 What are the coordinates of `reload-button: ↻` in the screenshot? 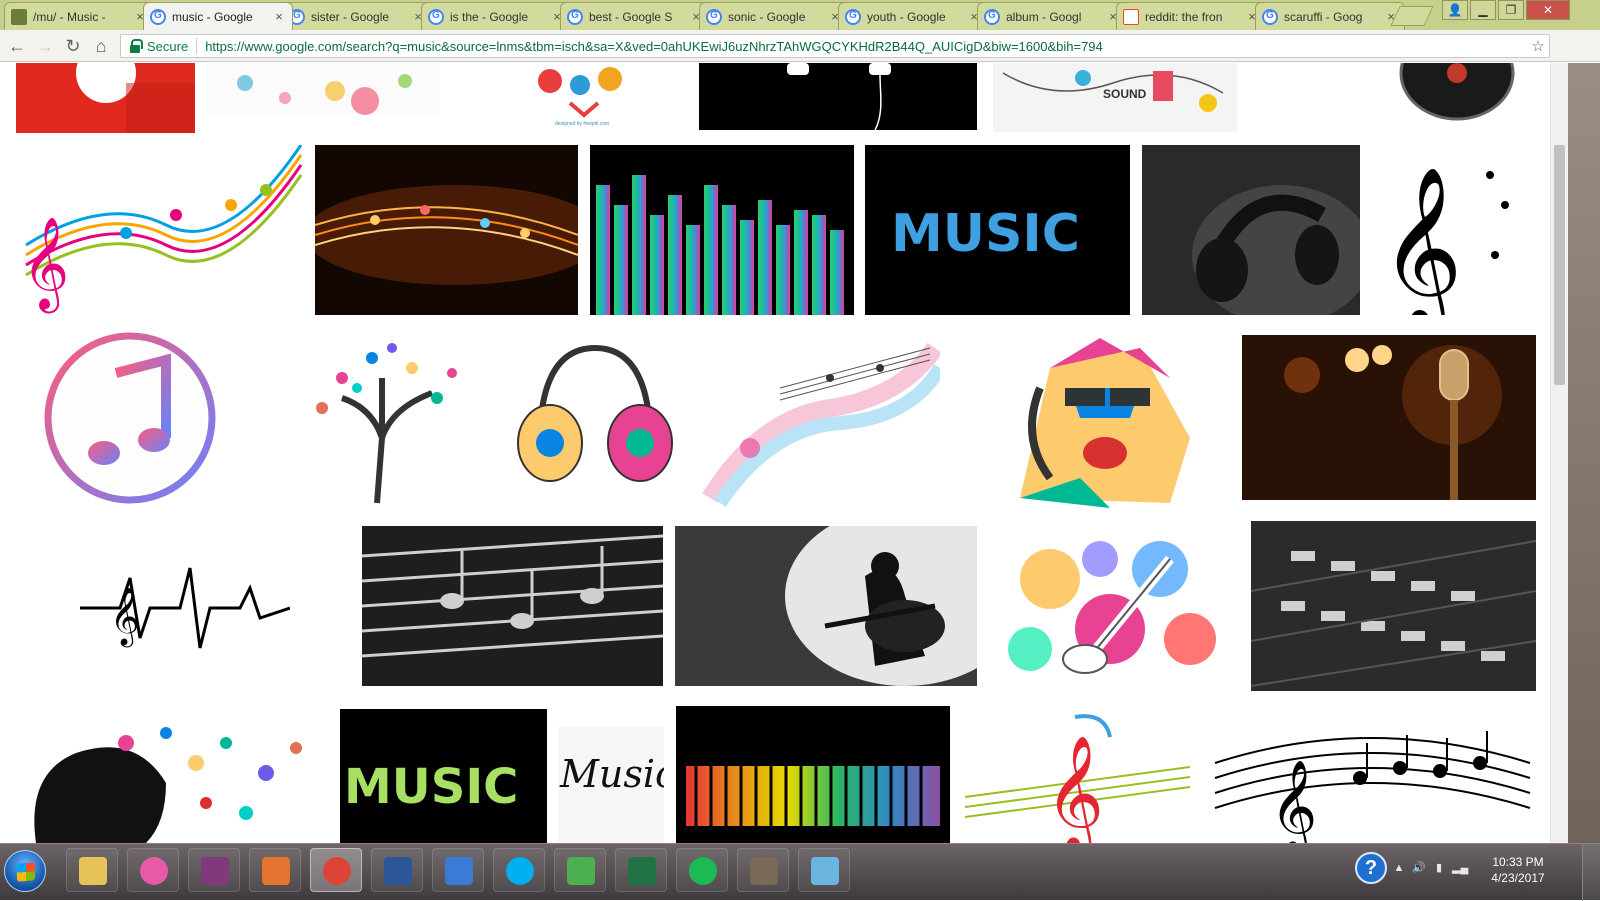 It's located at (73, 46).